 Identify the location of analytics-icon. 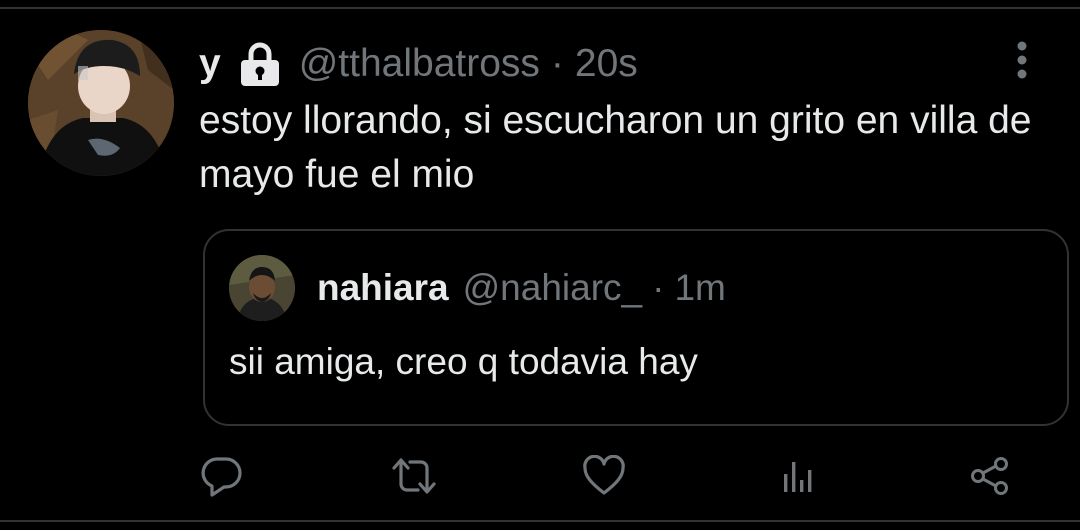
(798, 476).